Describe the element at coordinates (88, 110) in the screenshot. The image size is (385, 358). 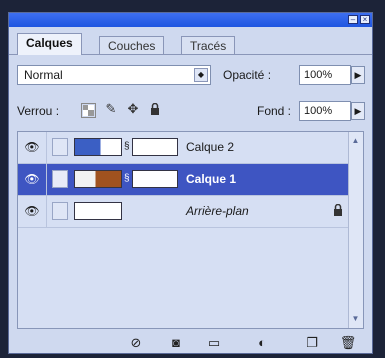
I see `checkerboard-icon` at that location.